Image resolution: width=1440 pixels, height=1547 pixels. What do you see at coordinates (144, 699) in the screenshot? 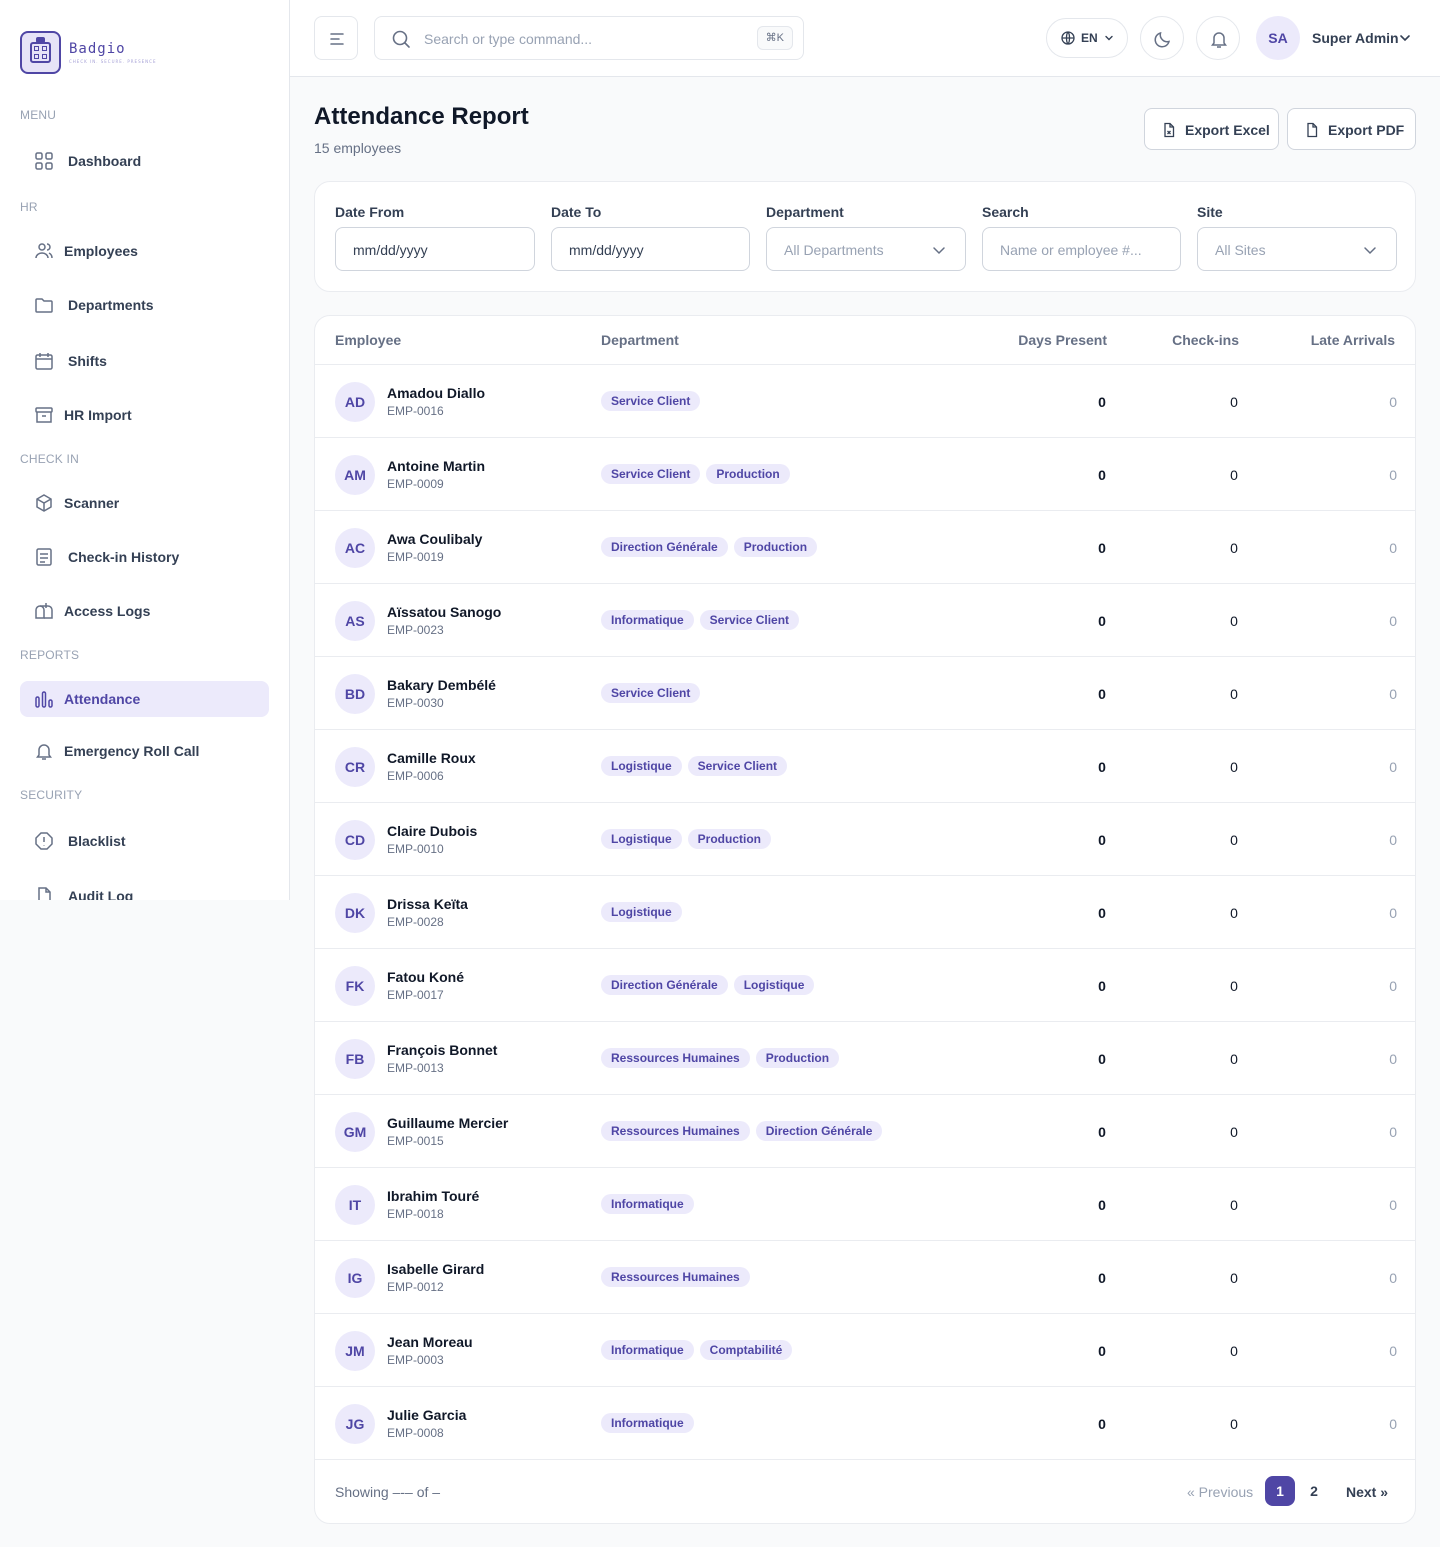
I see `sidebar-item-attendance: Attendance` at bounding box center [144, 699].